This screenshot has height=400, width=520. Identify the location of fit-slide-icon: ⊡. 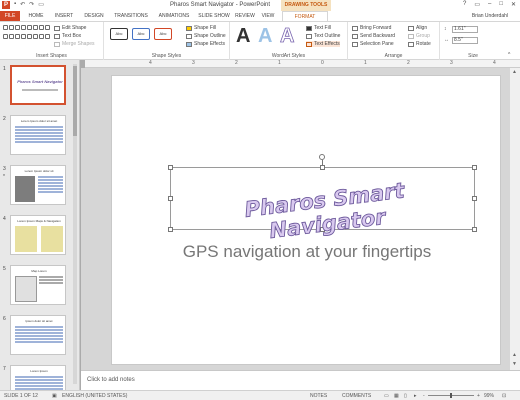
(504, 396).